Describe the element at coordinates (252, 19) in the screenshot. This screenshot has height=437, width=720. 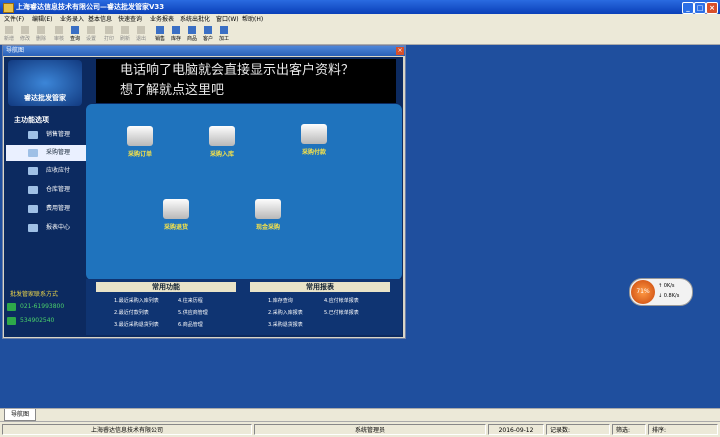
I see `menu-help: 帮助(H)` at that location.